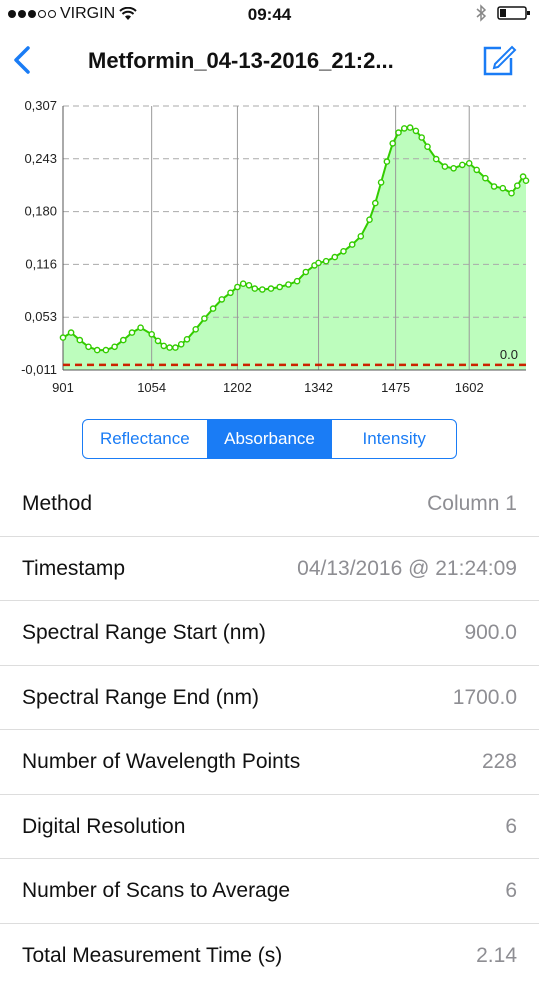 Image resolution: width=539 pixels, height=987 pixels. I want to click on row-label: Number of Wavelength Points, so click(161, 761).